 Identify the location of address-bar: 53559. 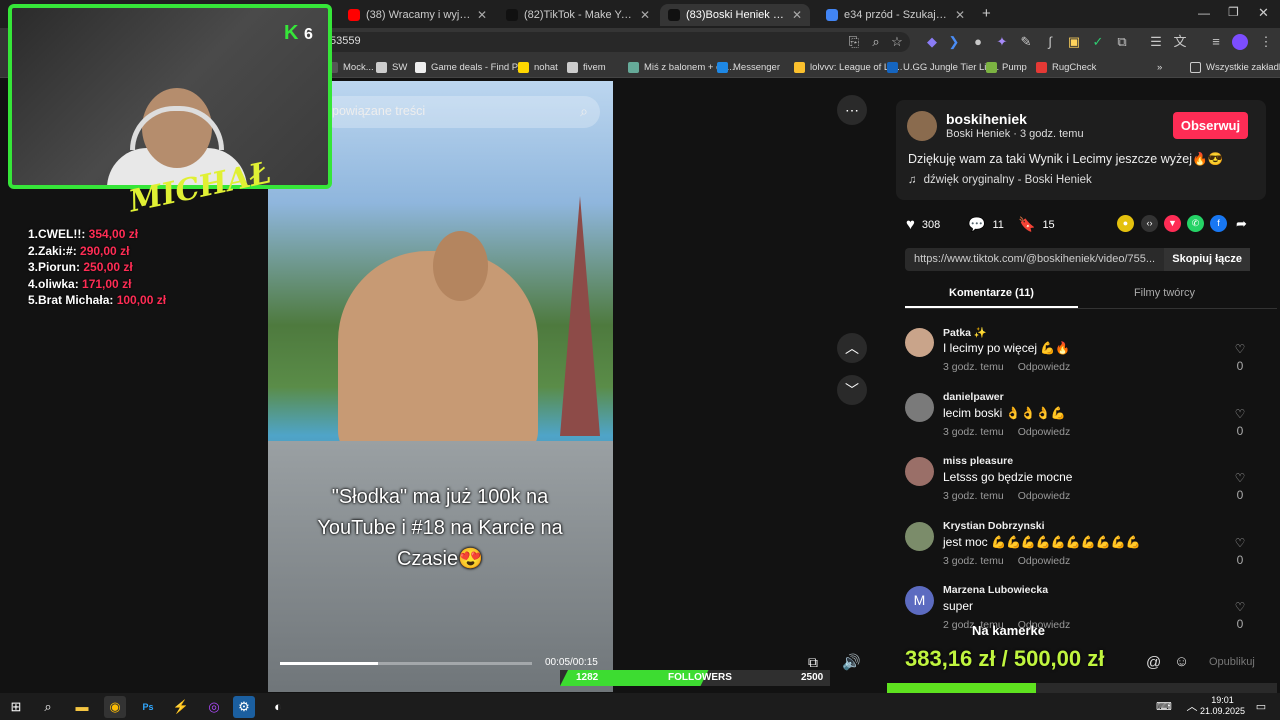
(600, 42).